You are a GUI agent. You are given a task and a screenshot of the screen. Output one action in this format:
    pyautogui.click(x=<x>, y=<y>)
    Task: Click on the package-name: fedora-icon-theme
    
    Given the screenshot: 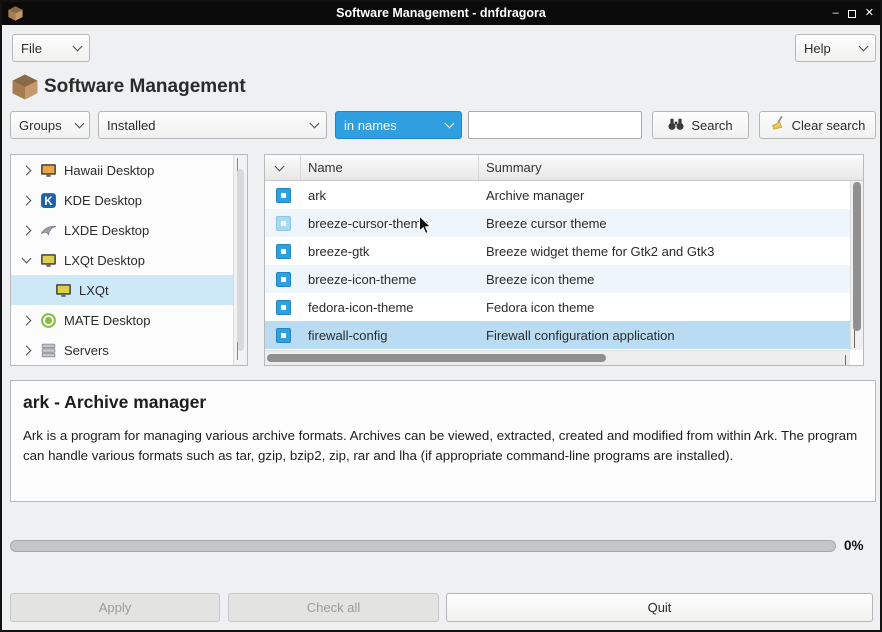 What is the action you would take?
    pyautogui.click(x=361, y=307)
    